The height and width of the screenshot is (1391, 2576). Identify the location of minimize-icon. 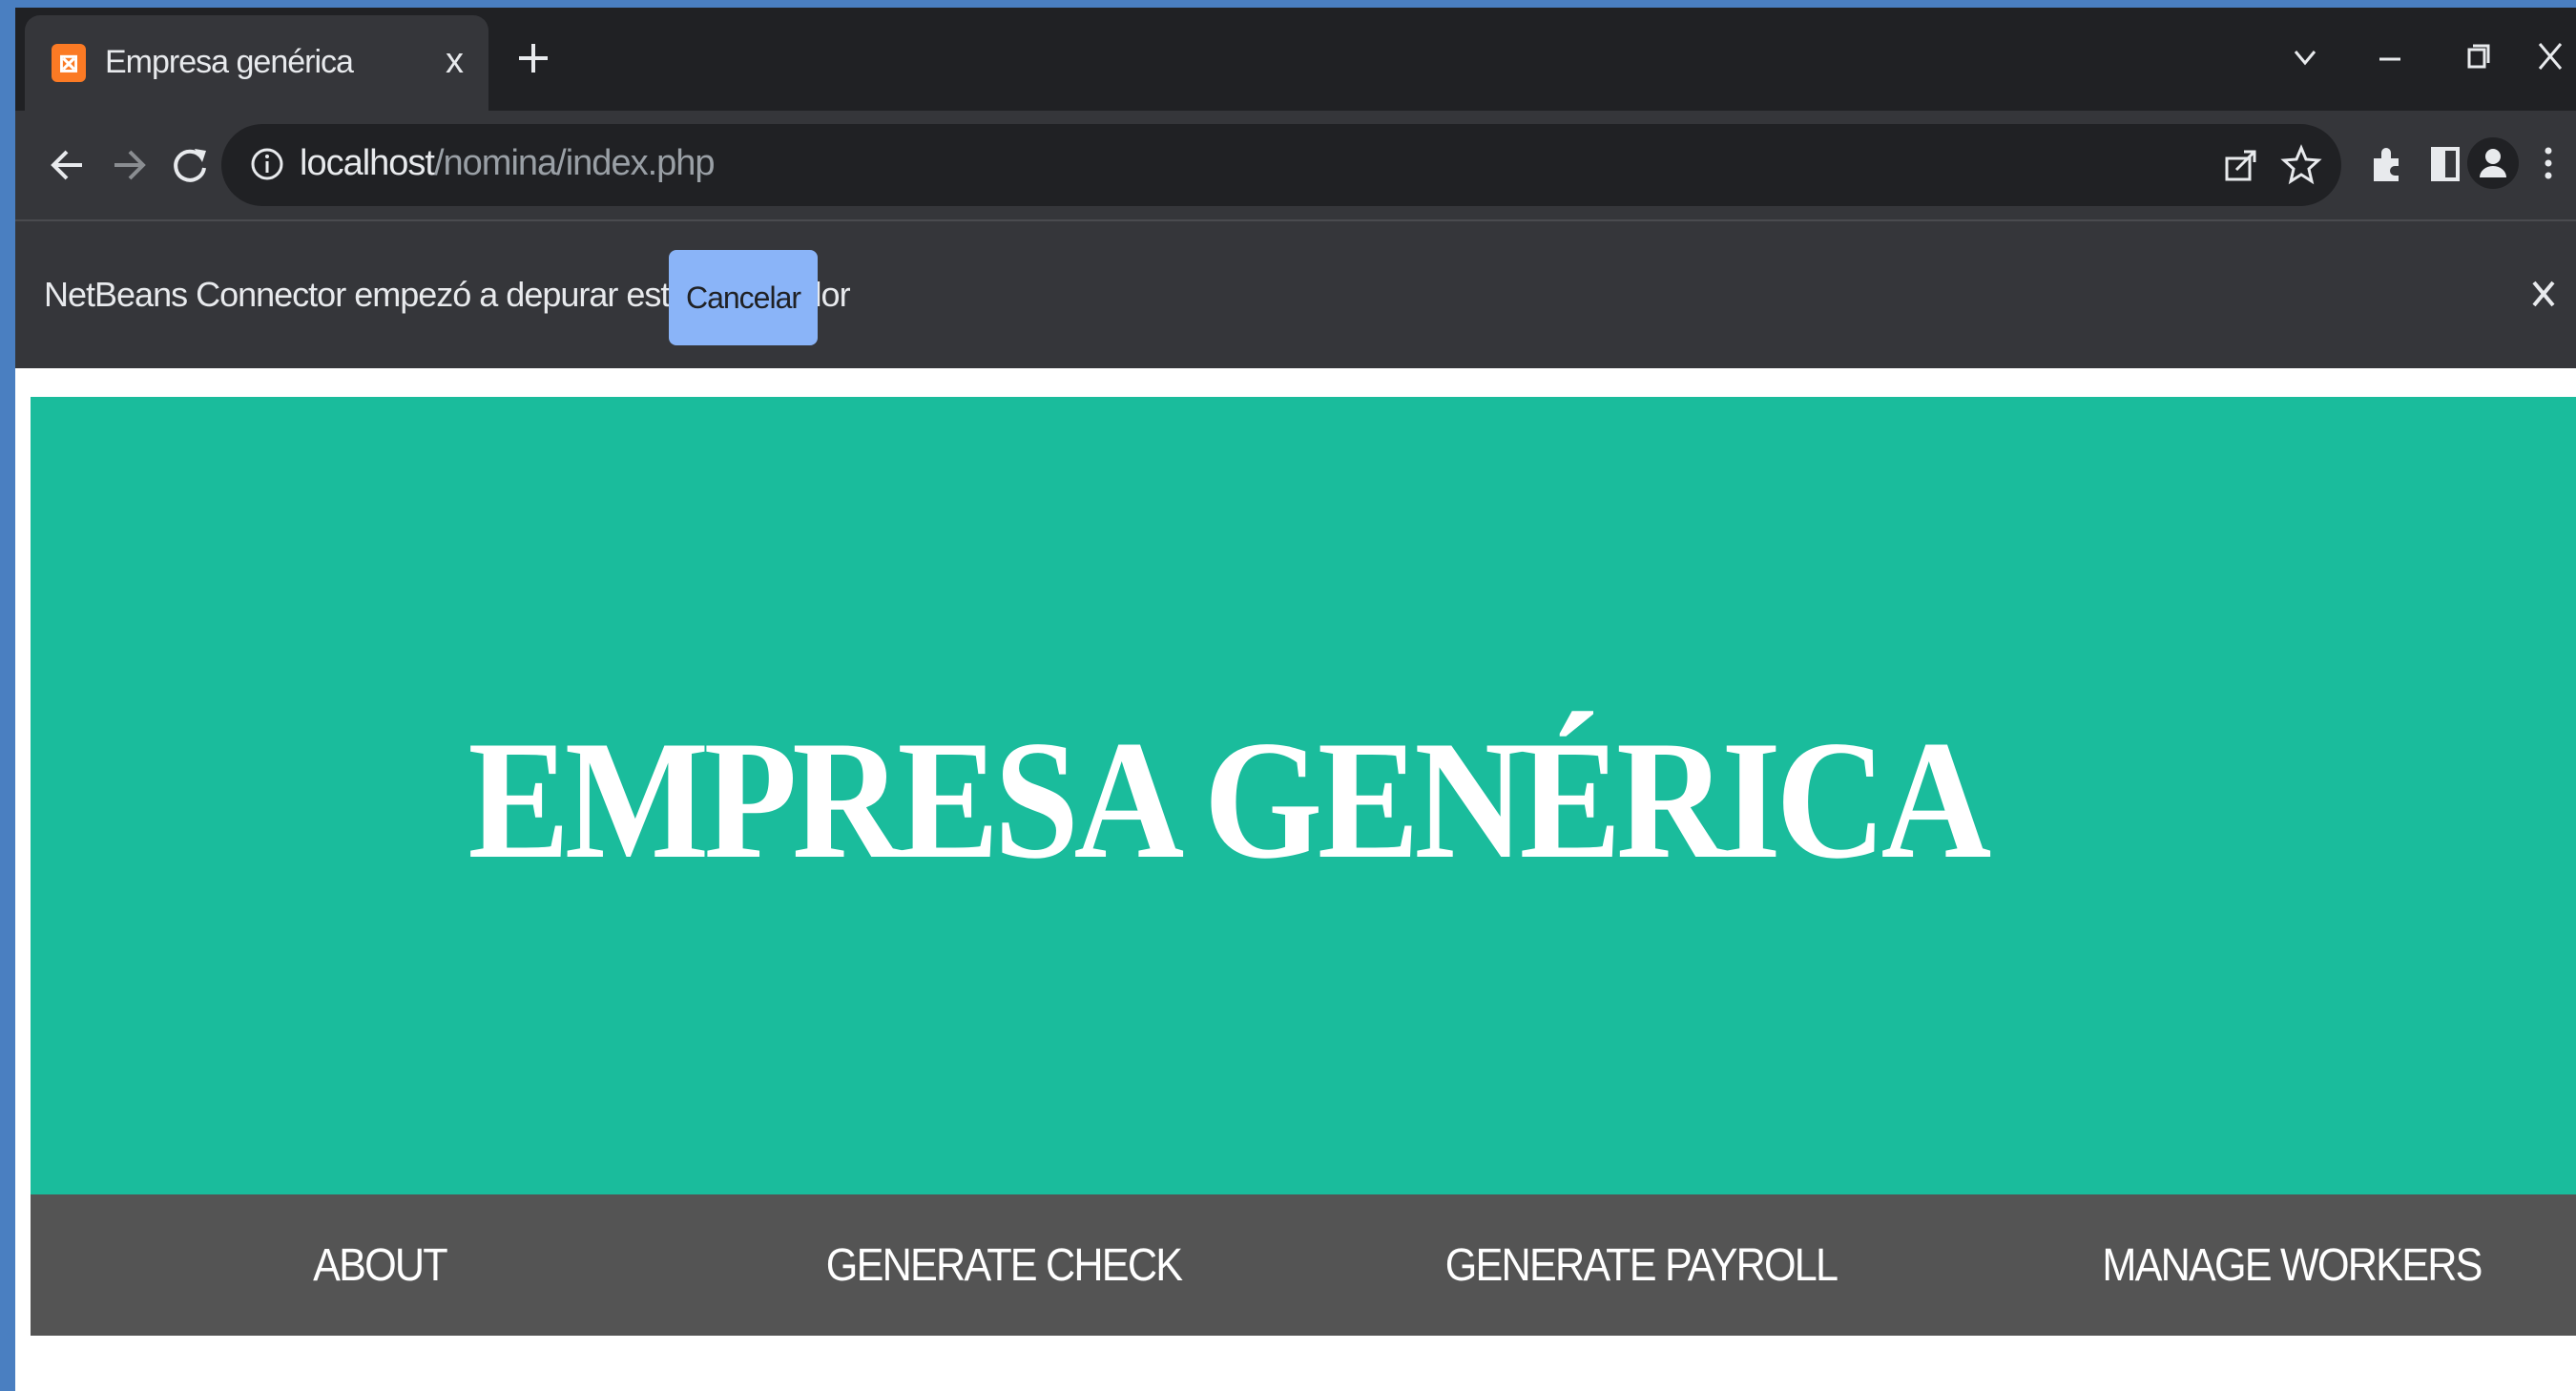
(2391, 57).